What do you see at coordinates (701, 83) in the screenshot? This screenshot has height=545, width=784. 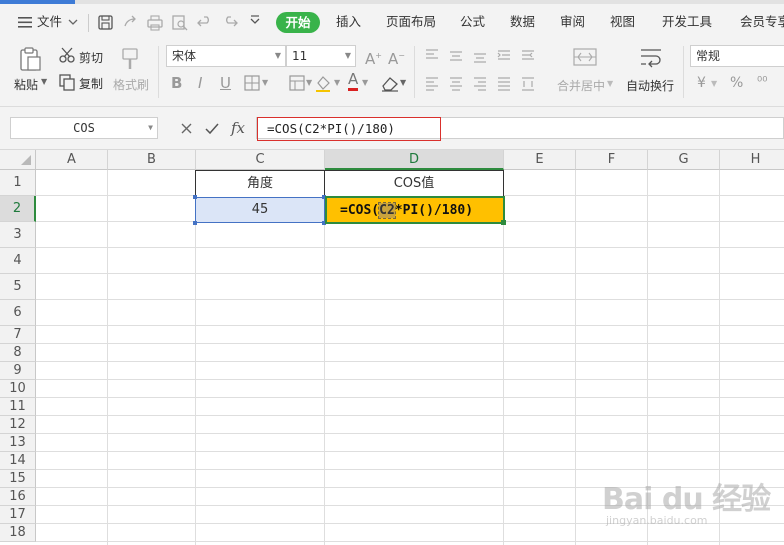 I see `currency-format-button: ¥` at bounding box center [701, 83].